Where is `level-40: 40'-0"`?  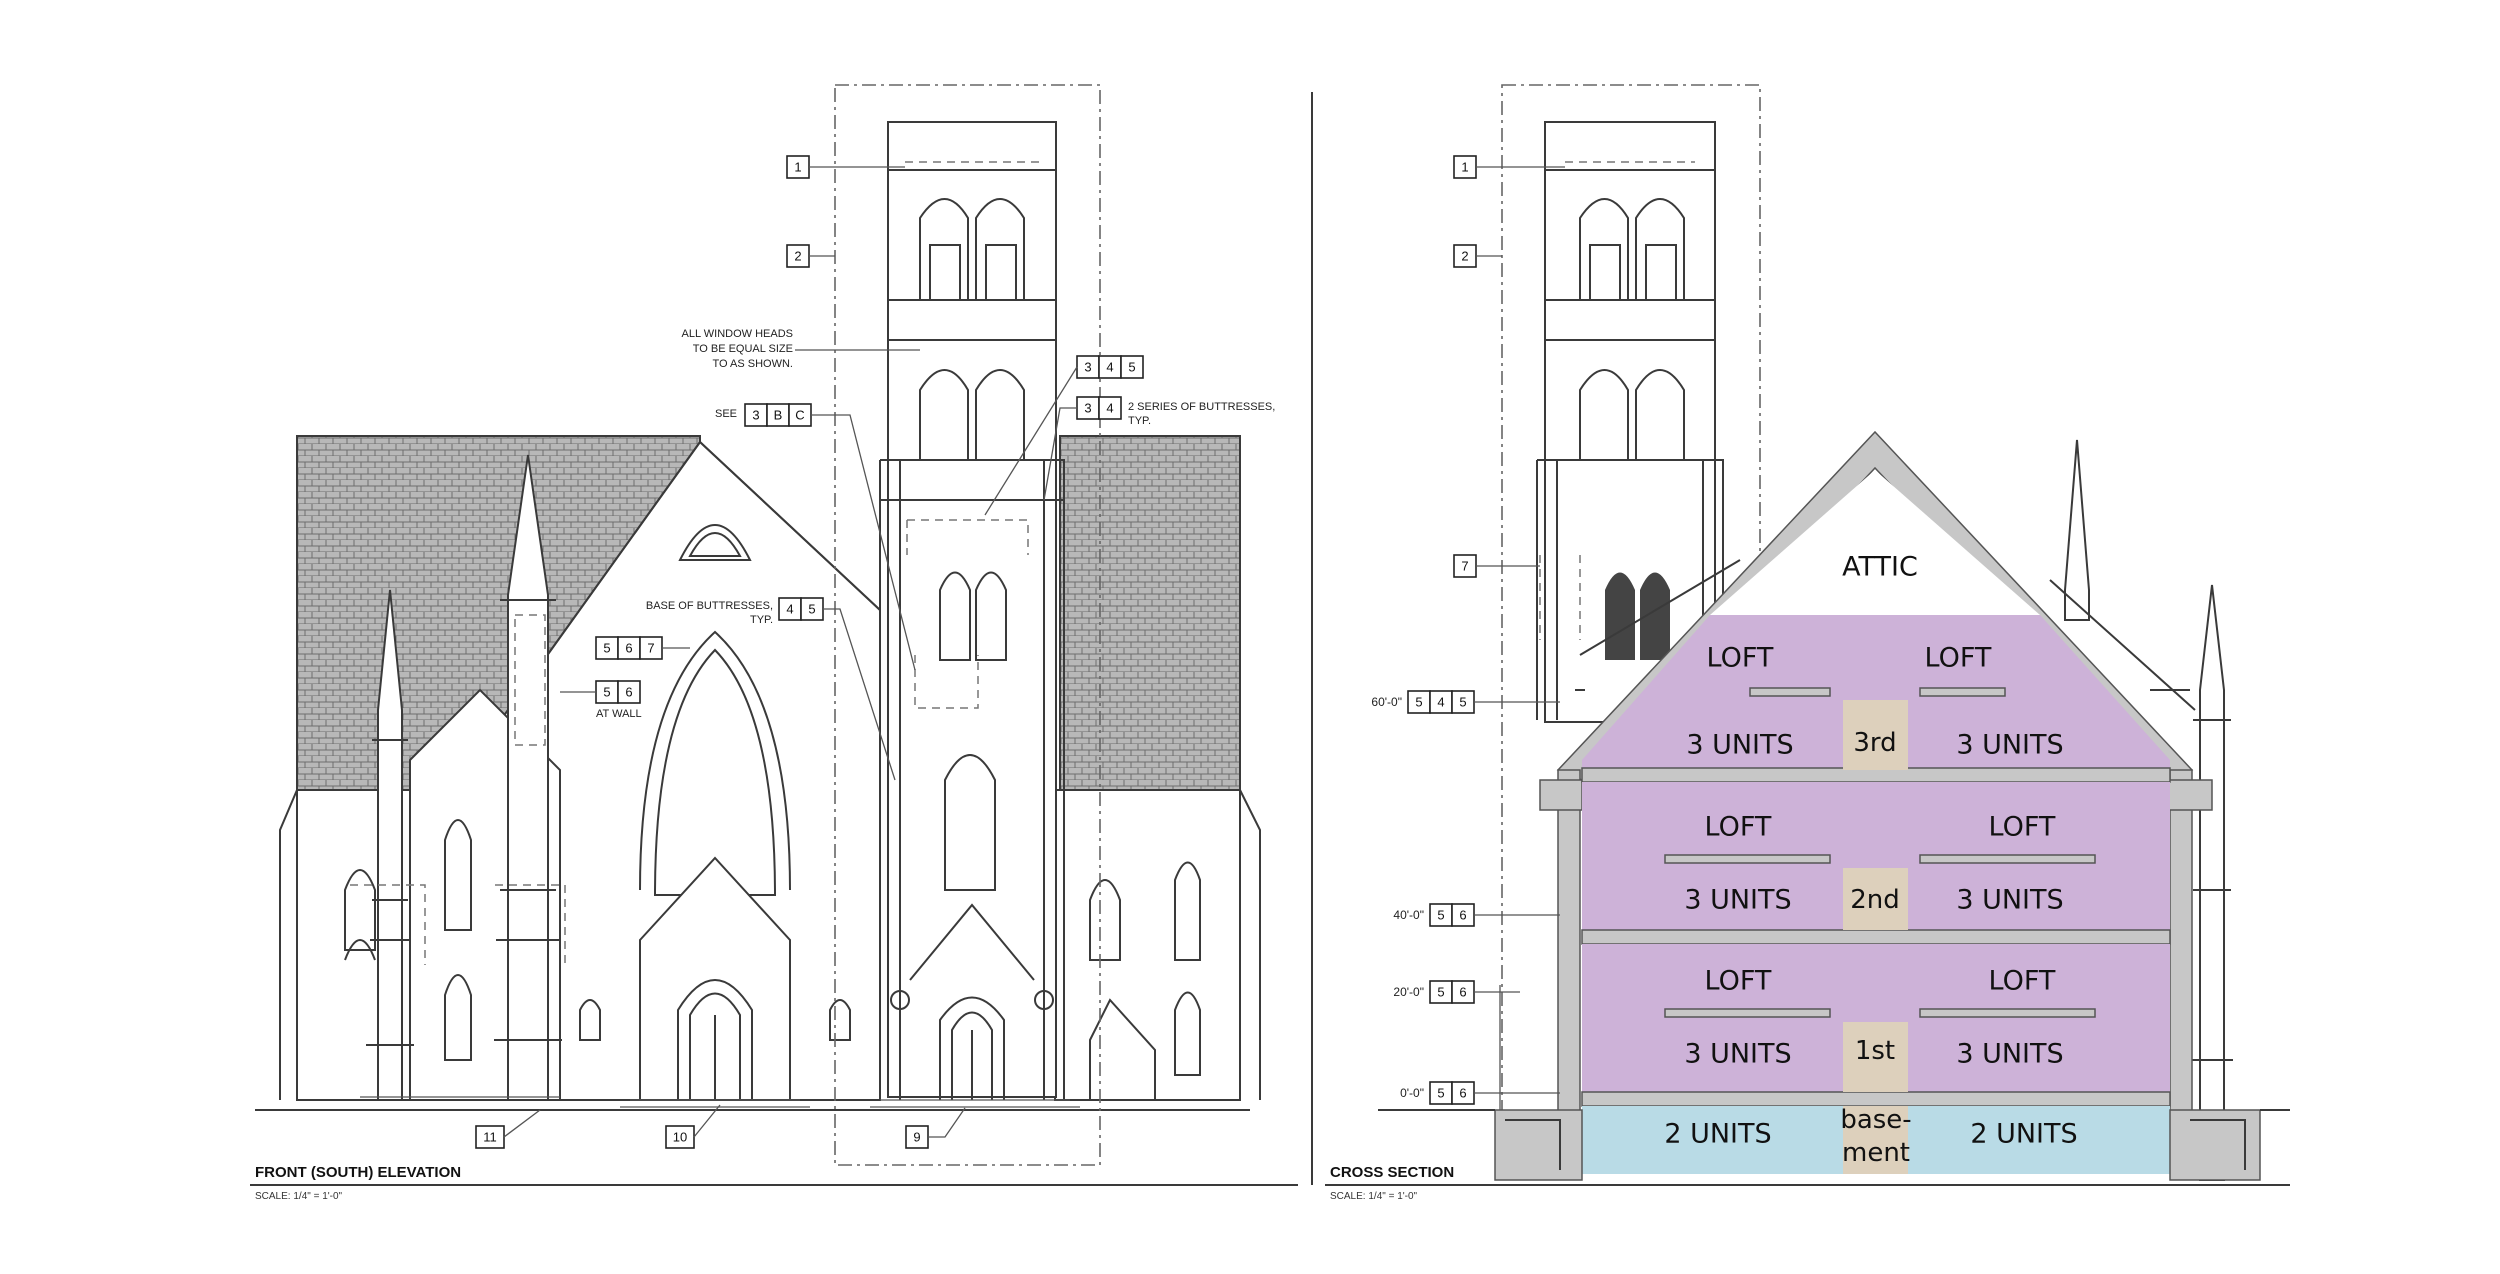
level-40: 40'-0" is located at coordinates (1408, 915).